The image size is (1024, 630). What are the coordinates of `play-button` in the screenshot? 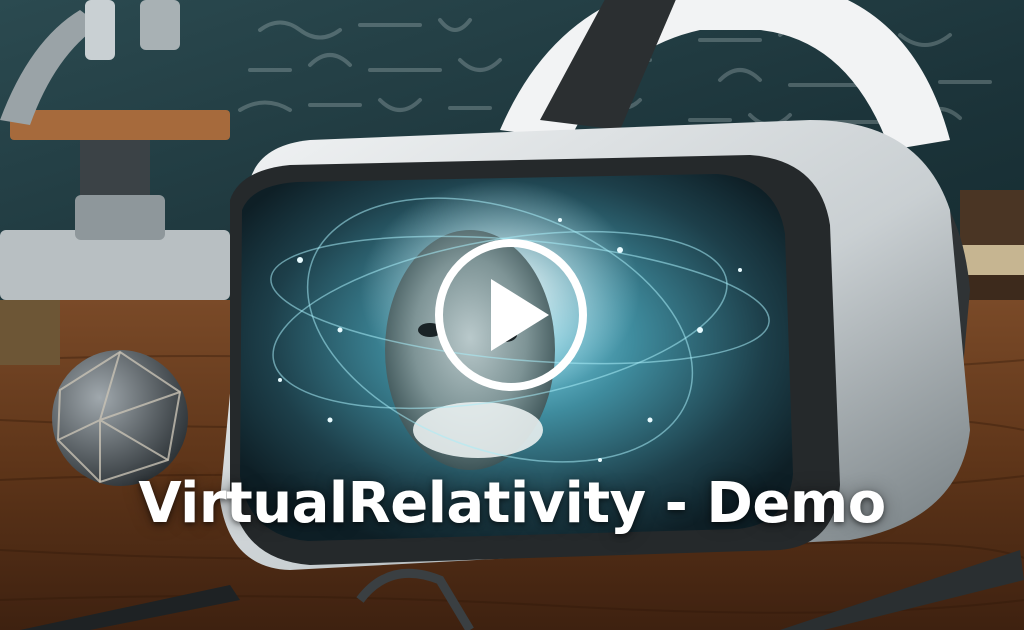 It's located at (511, 315).